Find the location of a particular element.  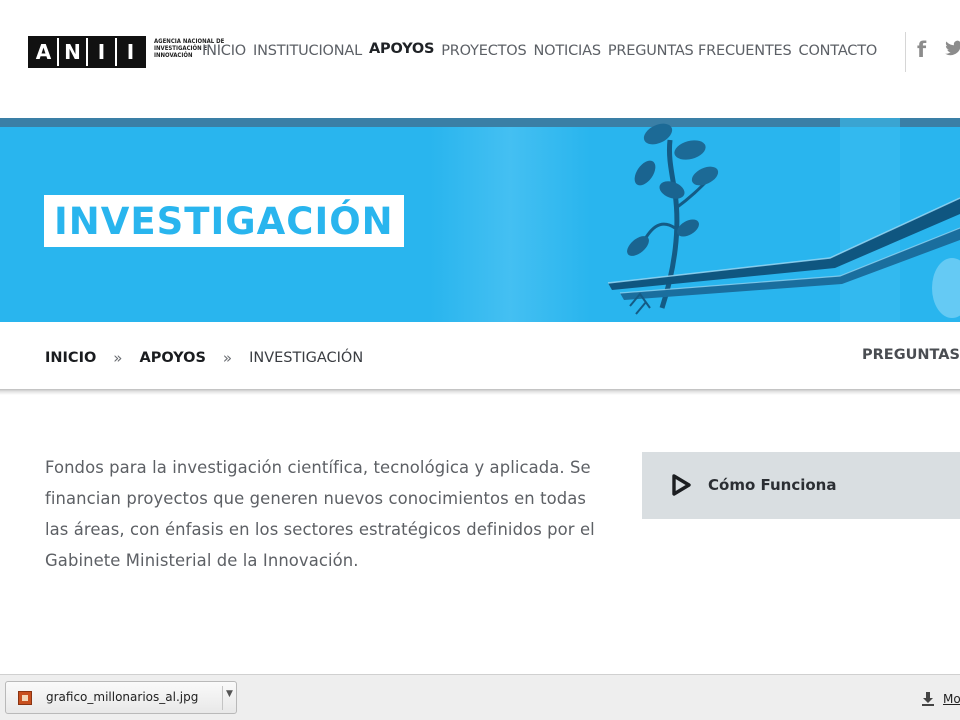

como-funciona-label: Cómo Funciona is located at coordinates (772, 485).